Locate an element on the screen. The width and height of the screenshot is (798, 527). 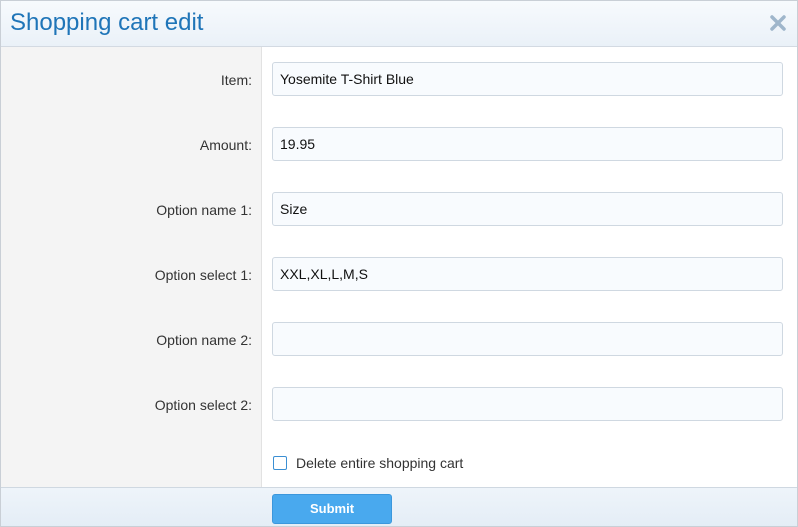
item-label: Item: is located at coordinates (236, 80).